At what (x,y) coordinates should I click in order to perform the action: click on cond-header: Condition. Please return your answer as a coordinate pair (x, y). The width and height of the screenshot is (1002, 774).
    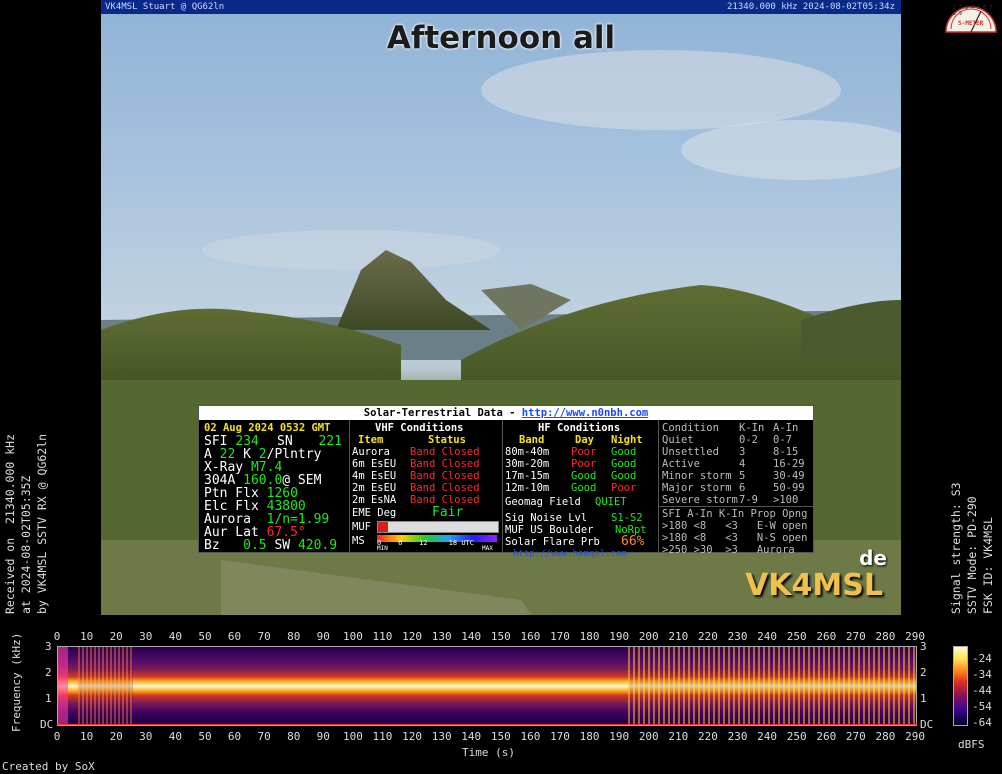
    Looking at the image, I should click on (690, 428).